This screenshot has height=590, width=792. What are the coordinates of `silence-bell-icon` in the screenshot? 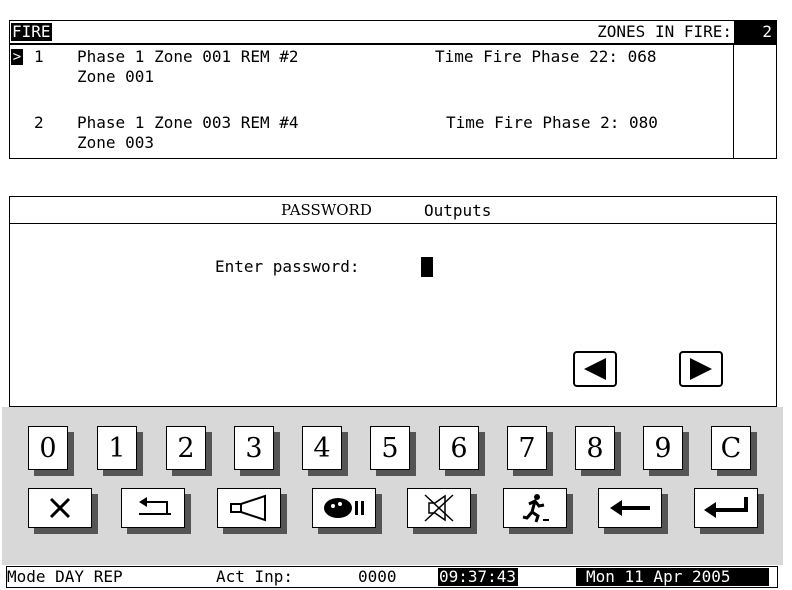 It's located at (344, 508).